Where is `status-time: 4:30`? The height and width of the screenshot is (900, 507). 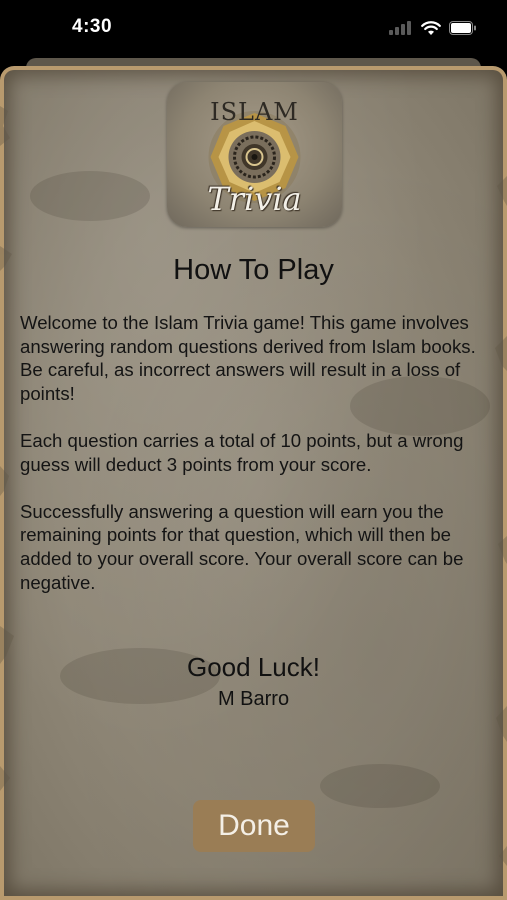 status-time: 4:30 is located at coordinates (92, 26).